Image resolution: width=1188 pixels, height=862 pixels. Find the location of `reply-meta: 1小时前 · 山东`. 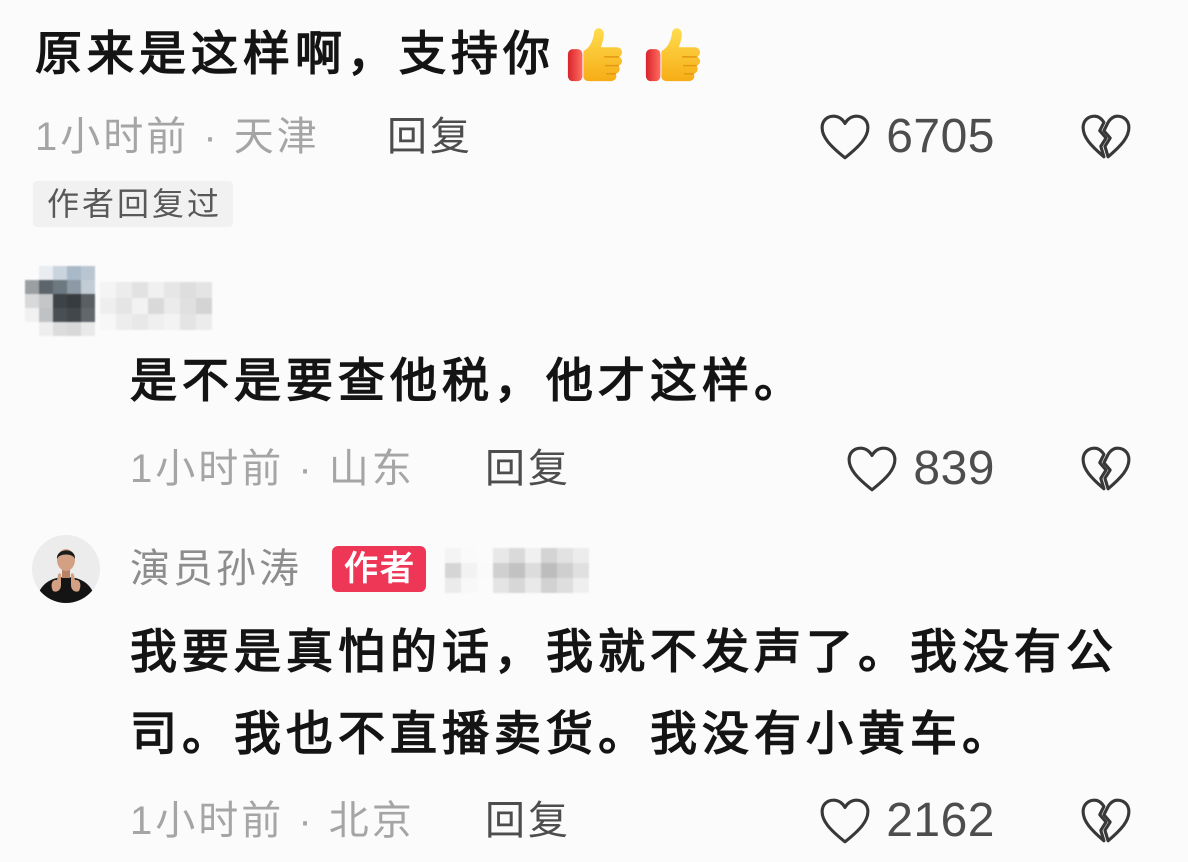

reply-meta: 1小时前 · 山东 is located at coordinates (272, 469).